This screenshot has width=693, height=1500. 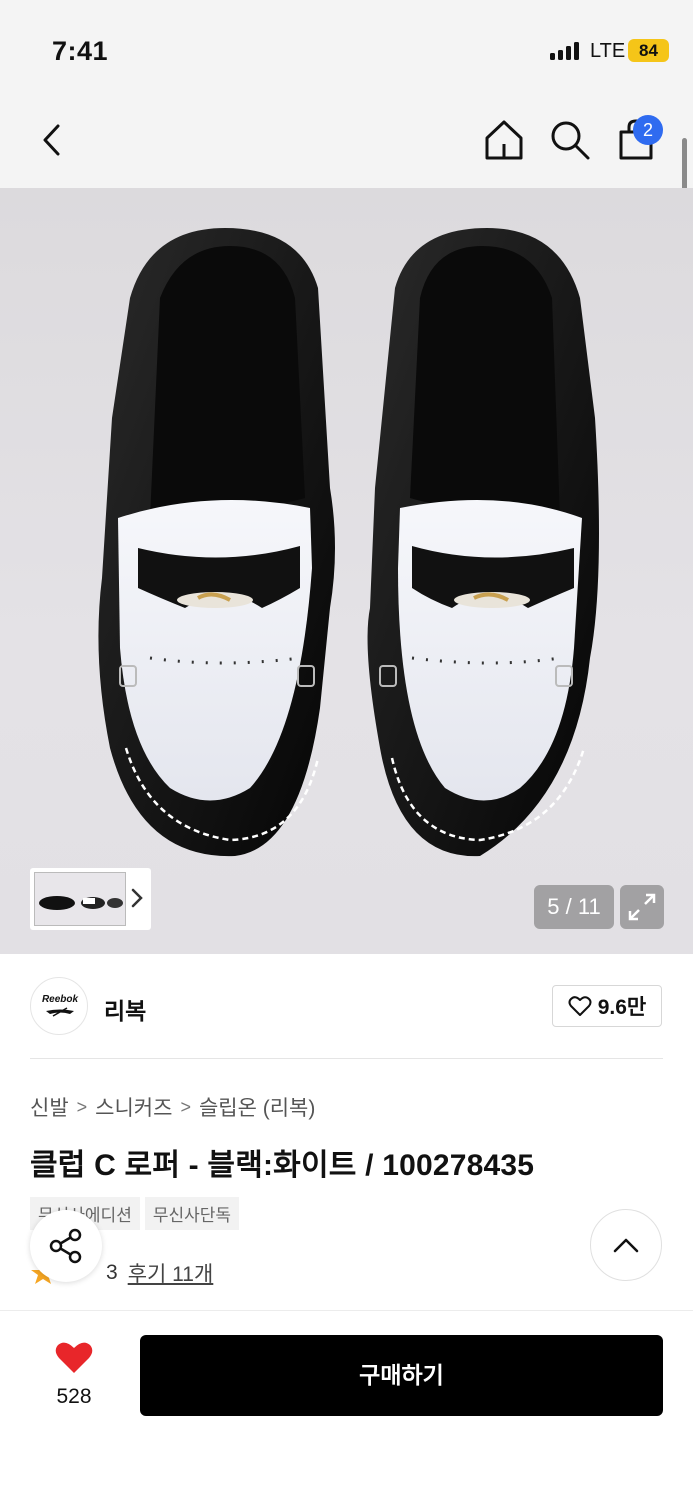 I want to click on right-shoe, so click(x=483, y=542).